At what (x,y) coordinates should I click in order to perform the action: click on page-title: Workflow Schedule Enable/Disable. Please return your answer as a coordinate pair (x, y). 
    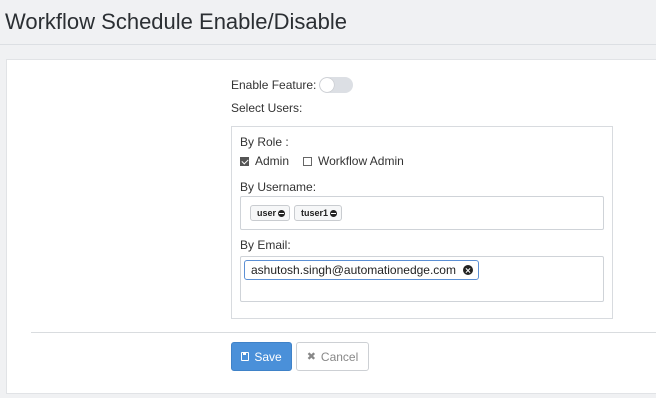
    Looking at the image, I should click on (176, 21).